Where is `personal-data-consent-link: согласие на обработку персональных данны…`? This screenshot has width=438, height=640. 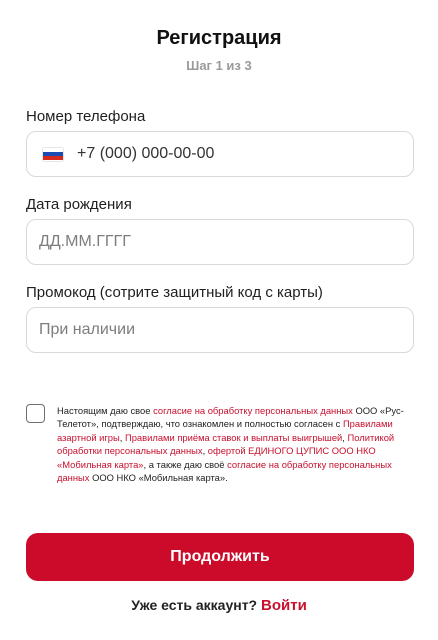 personal-data-consent-link: согласие на обработку персональных данны… is located at coordinates (253, 410).